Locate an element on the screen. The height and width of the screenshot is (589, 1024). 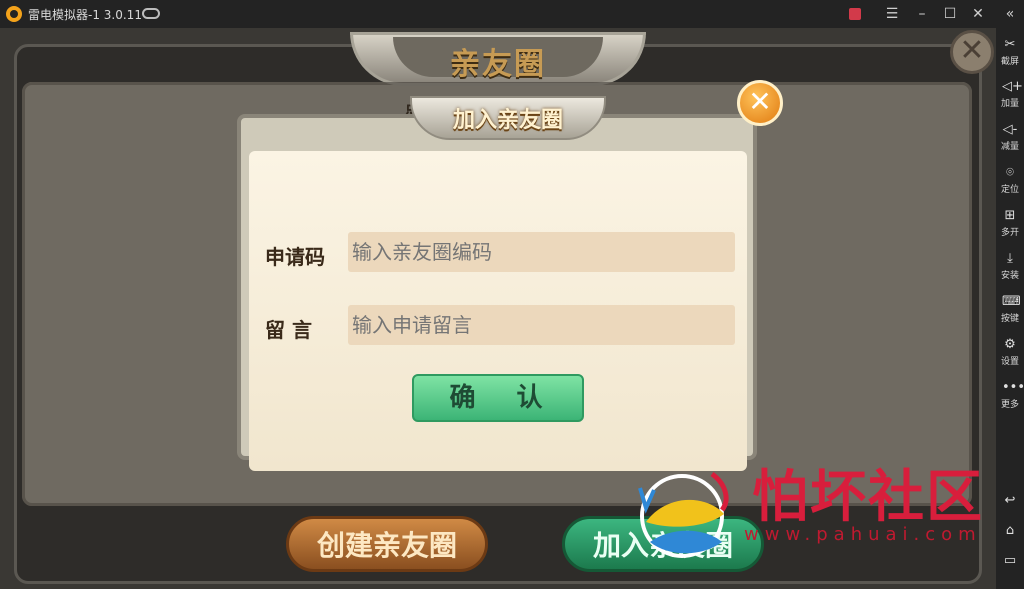
modal-title: 加入亲友圈 is located at coordinates (507, 120).